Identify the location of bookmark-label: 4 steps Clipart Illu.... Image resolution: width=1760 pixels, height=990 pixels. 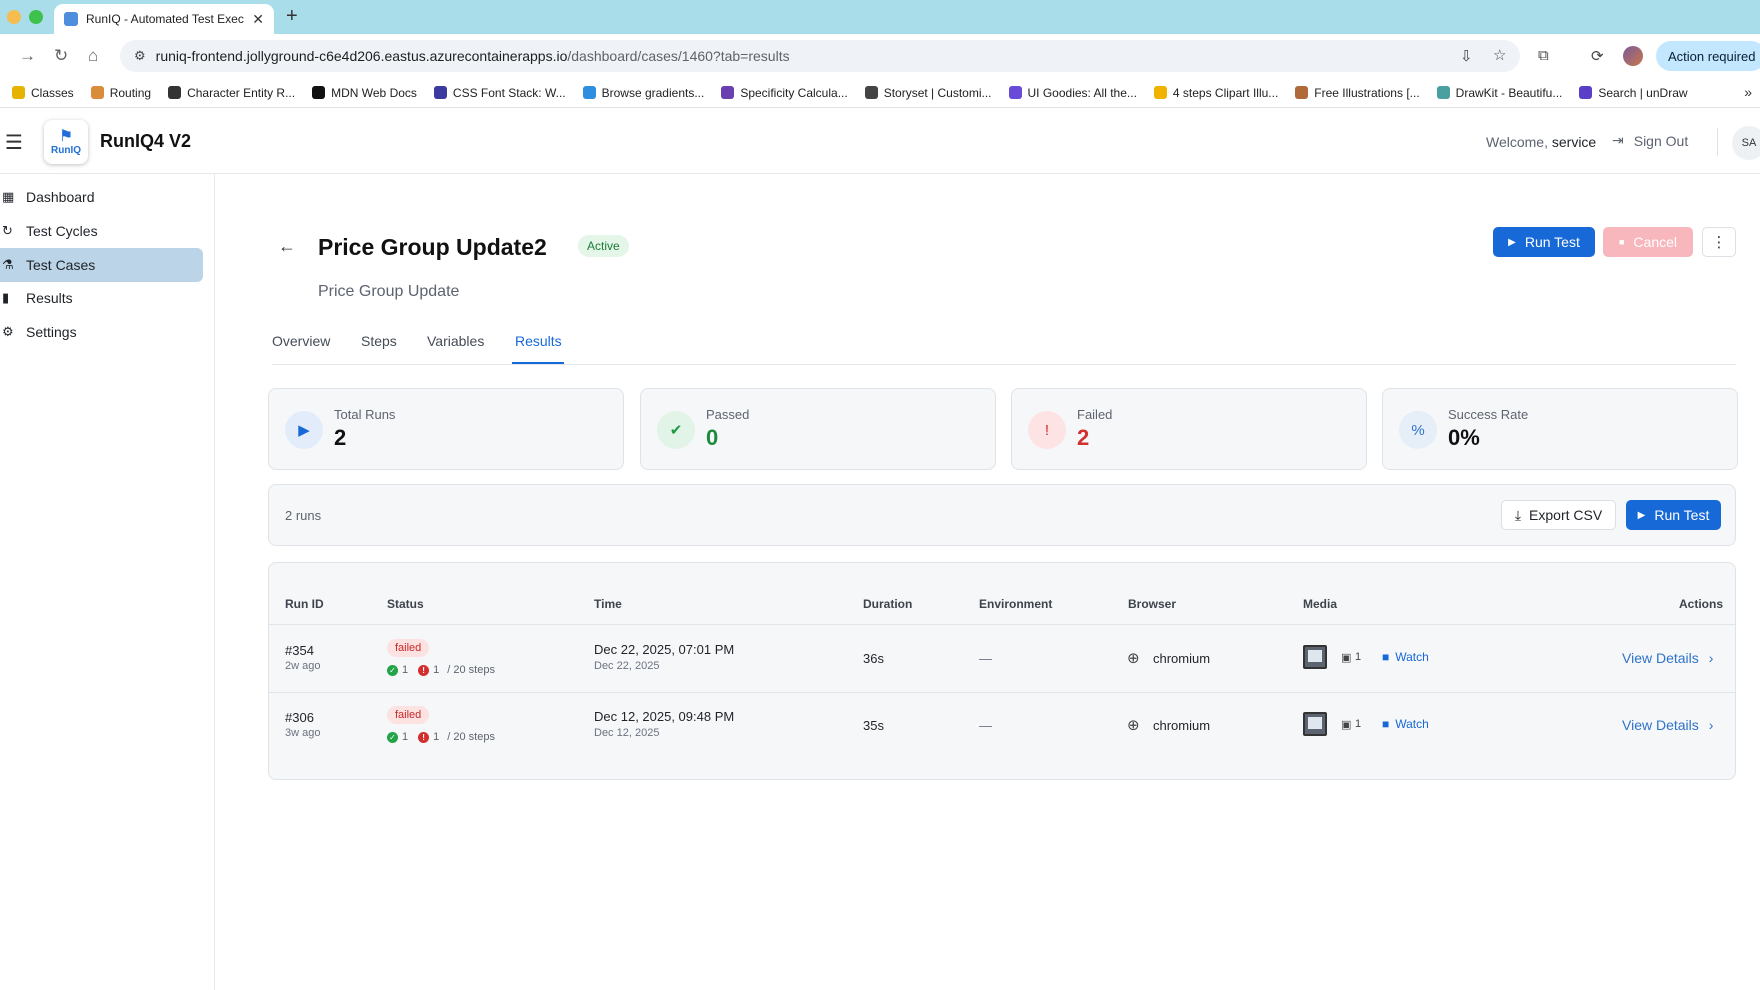
(1225, 92).